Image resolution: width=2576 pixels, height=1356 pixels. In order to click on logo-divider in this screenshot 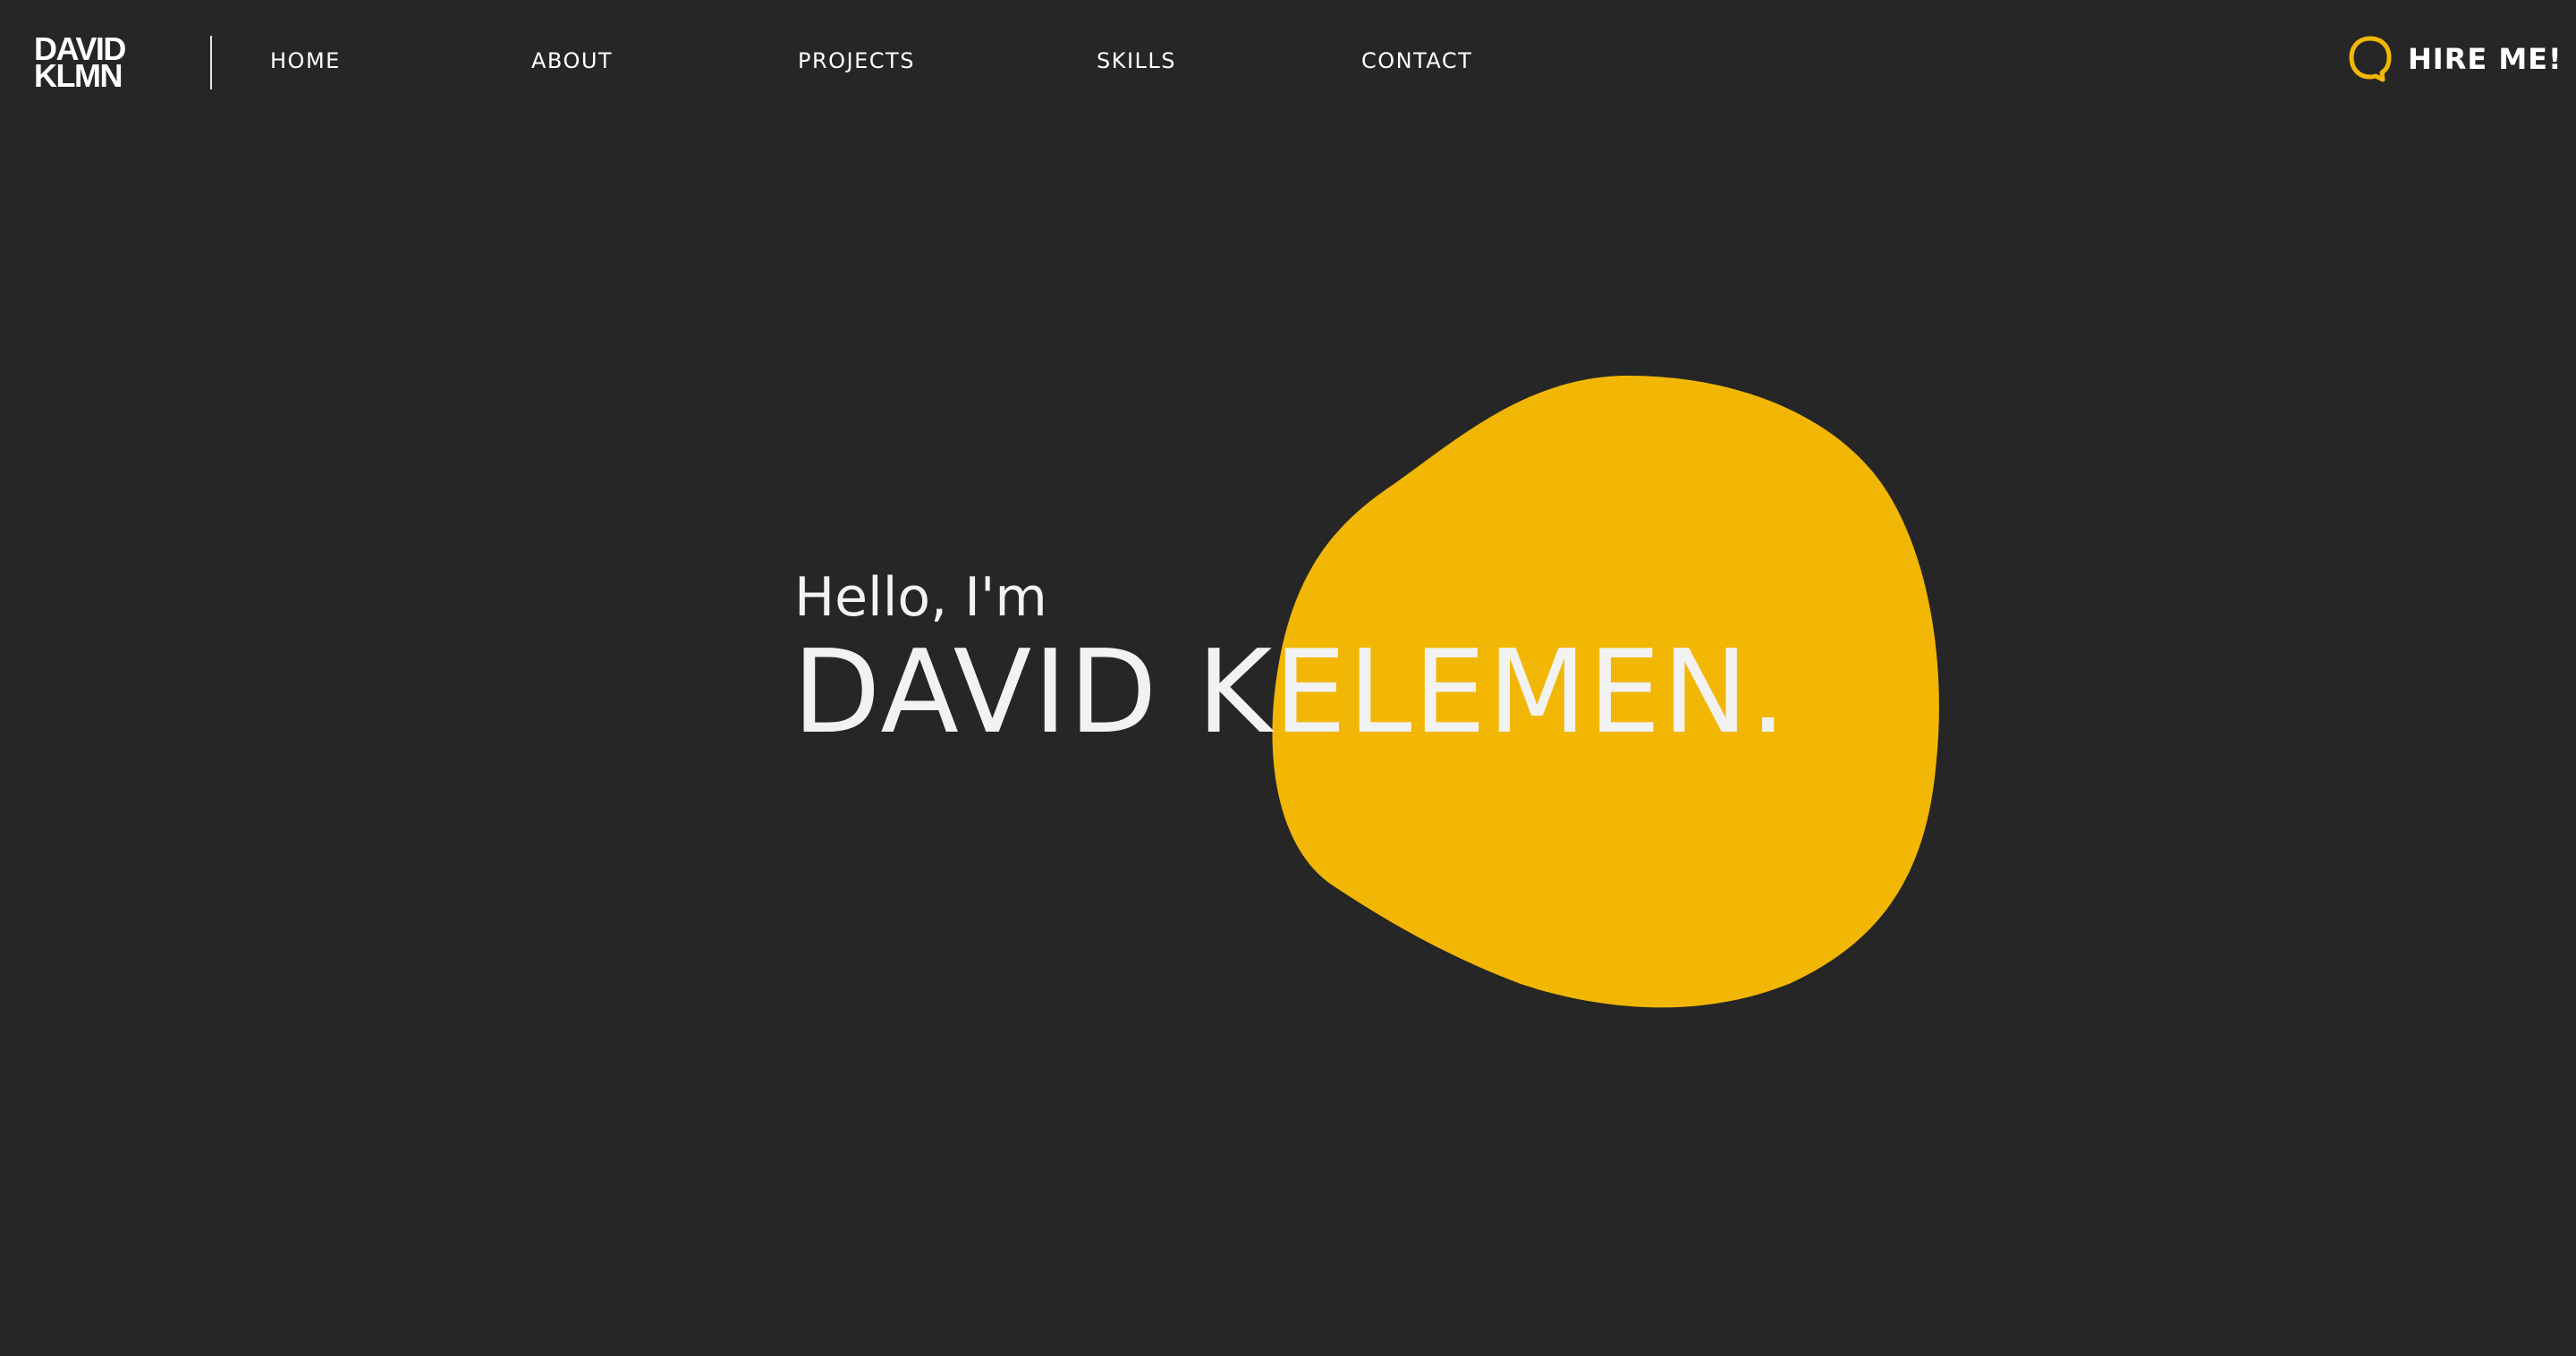, I will do `click(211, 63)`.